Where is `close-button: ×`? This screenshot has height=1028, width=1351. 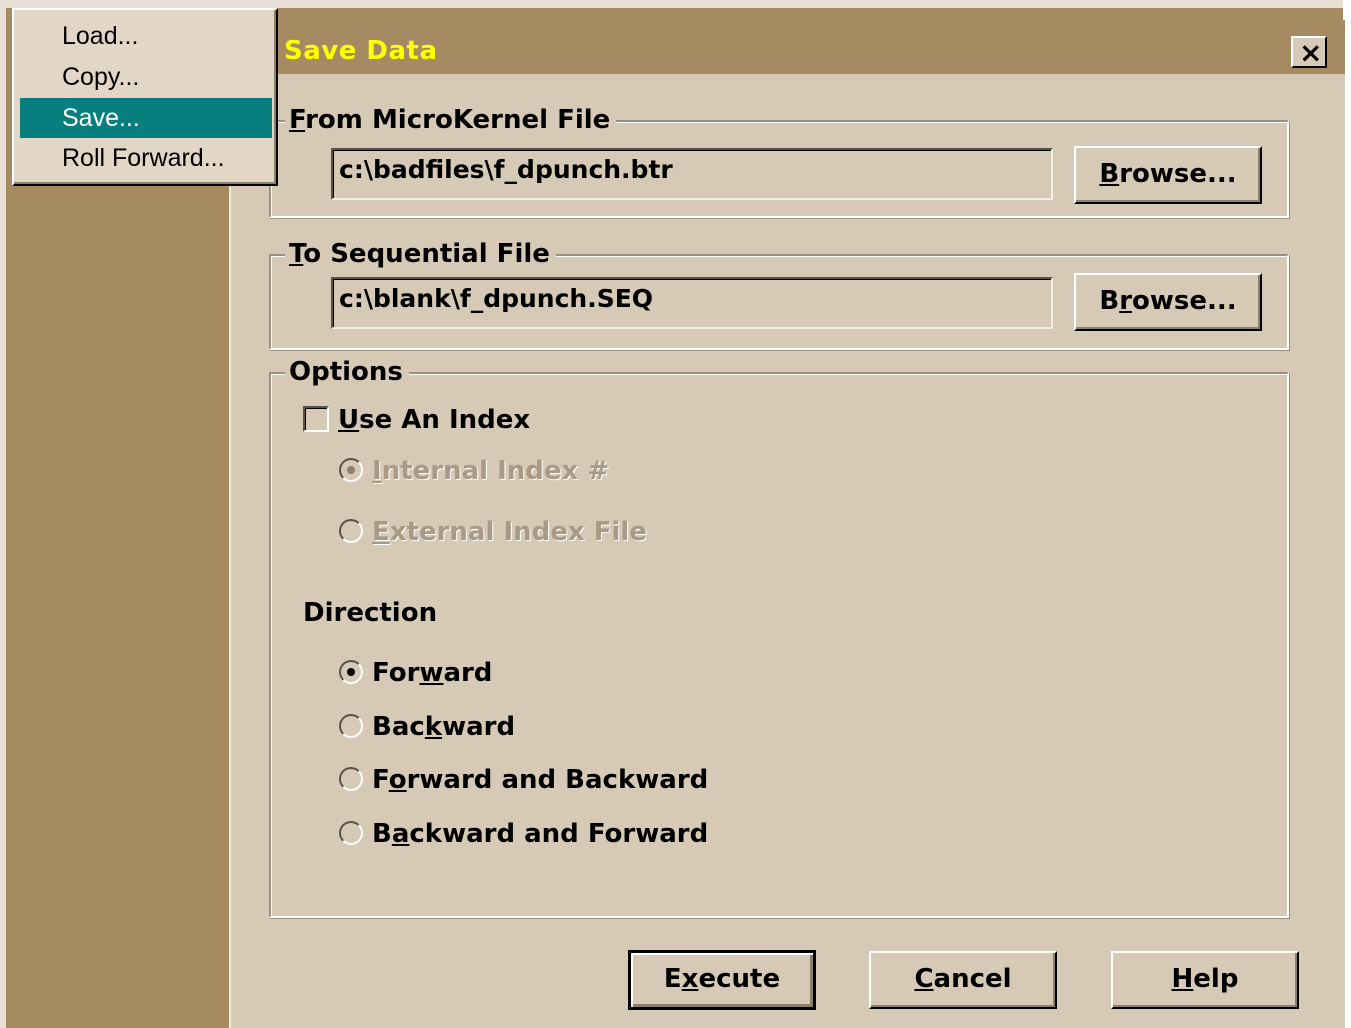 close-button: × is located at coordinates (1309, 52).